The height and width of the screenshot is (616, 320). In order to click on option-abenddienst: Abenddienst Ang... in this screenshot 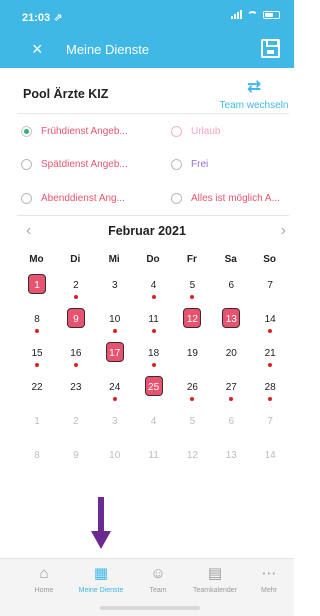, I will do `click(73, 198)`.